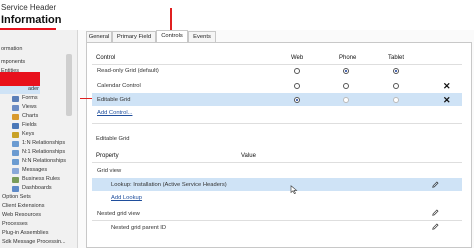 The height and width of the screenshot is (248, 474). I want to click on nav-item-web-resources: Web Resources, so click(21, 215).